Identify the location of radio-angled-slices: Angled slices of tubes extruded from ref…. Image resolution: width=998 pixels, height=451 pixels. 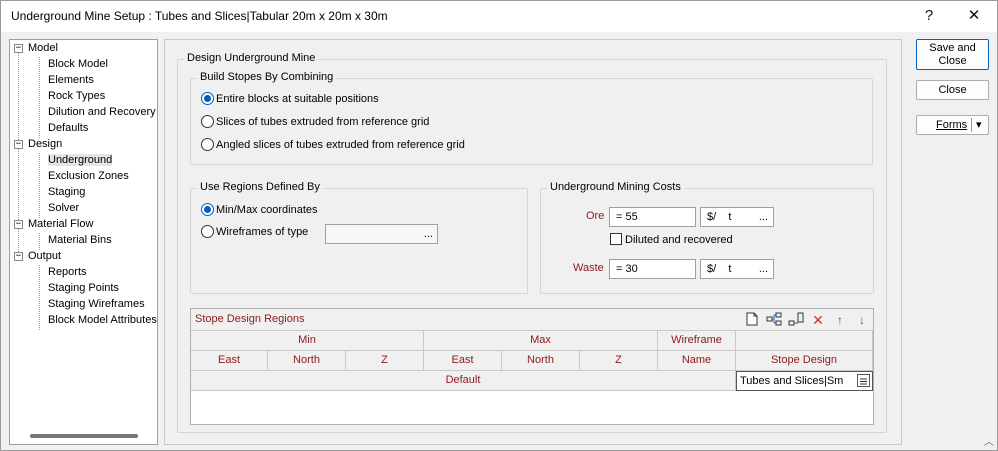
(333, 144).